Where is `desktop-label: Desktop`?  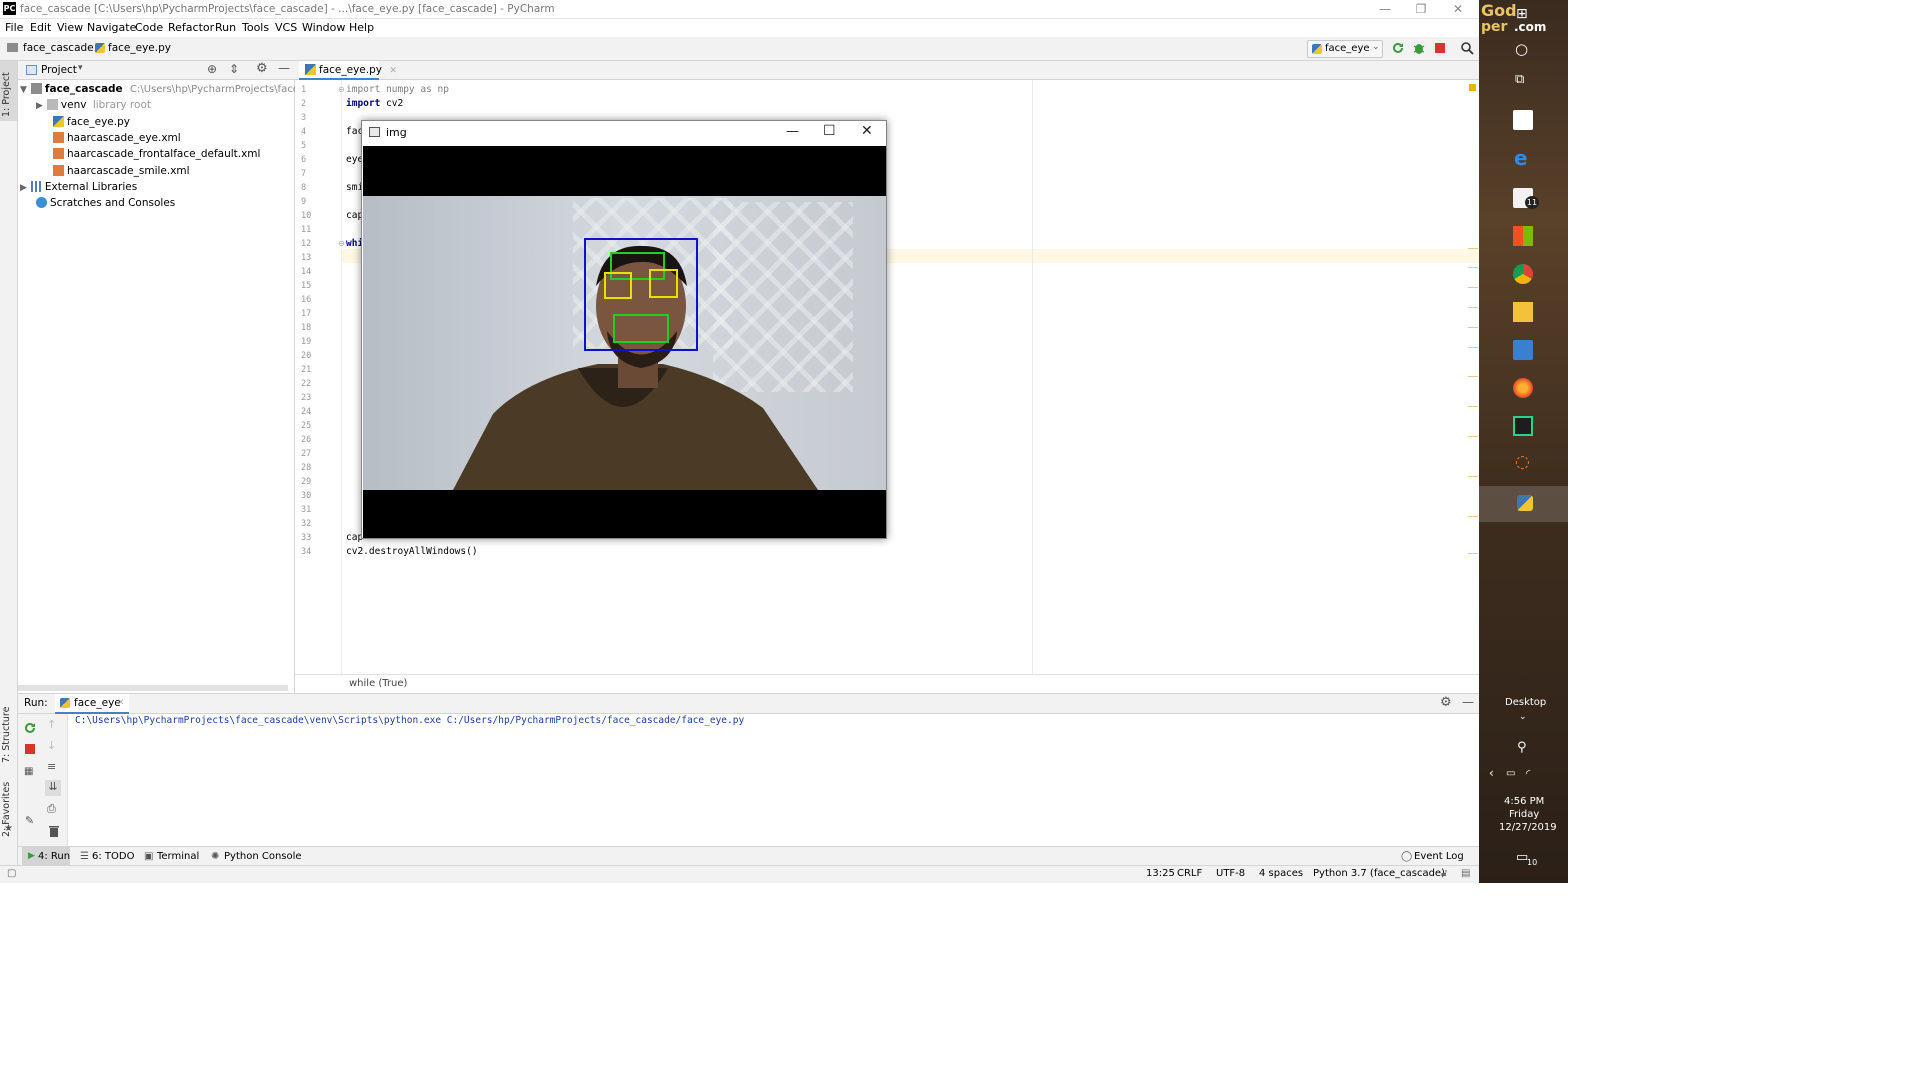
desktop-label: Desktop is located at coordinates (1525, 702).